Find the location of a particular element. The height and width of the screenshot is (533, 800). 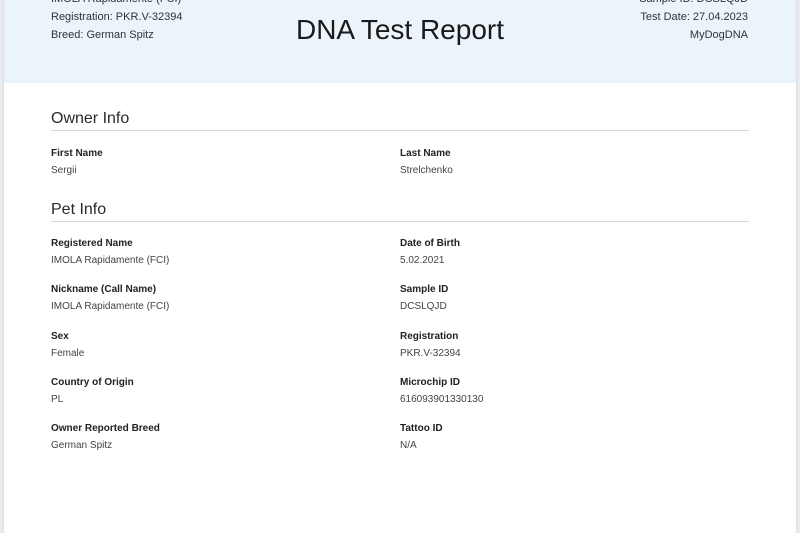

field-label: Date of Birth is located at coordinates (430, 243).